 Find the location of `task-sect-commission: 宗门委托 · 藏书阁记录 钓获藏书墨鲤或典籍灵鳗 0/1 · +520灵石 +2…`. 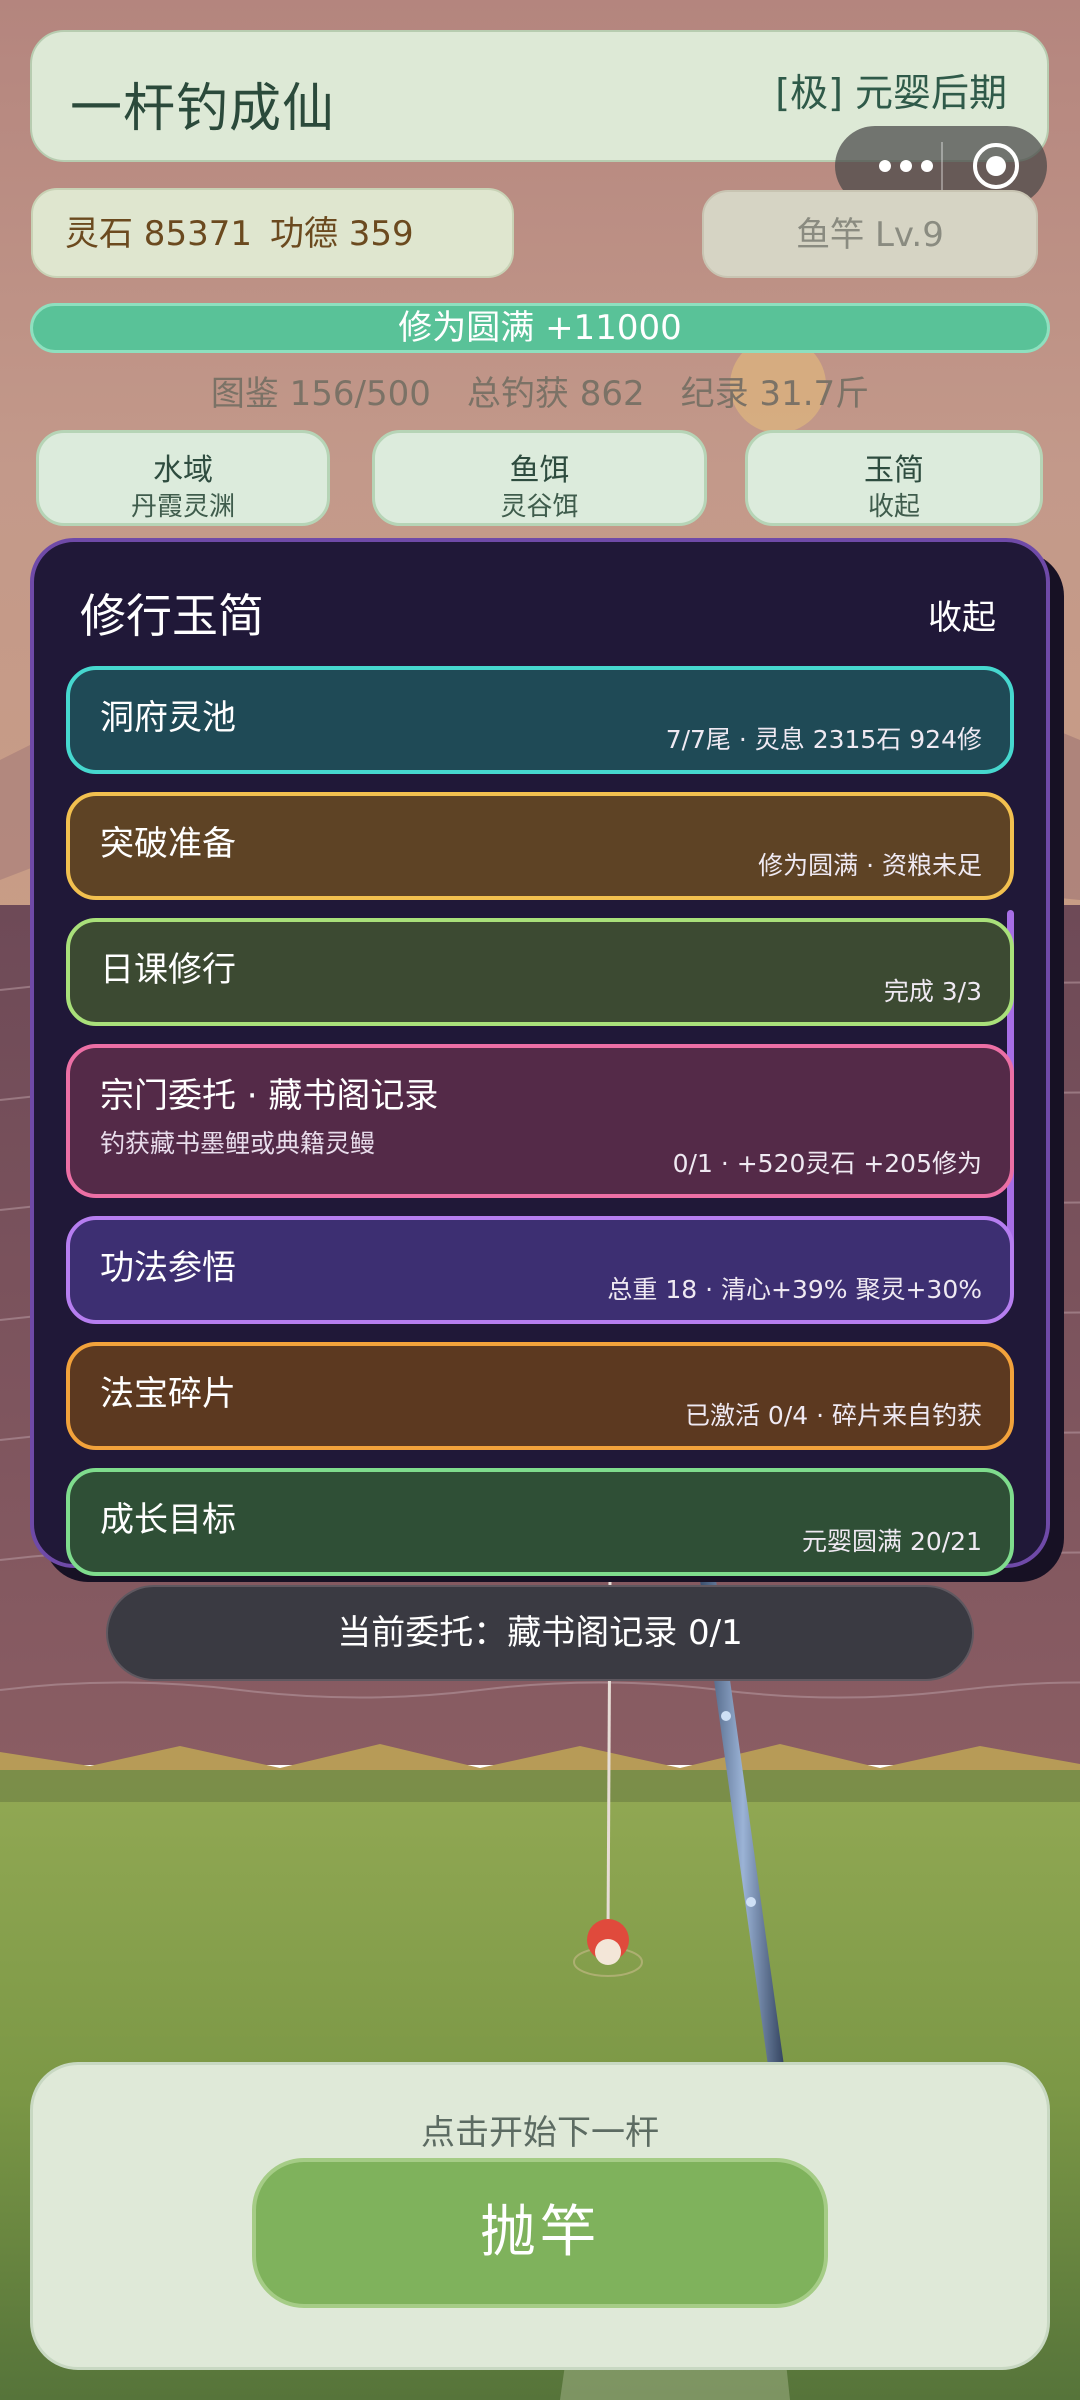

task-sect-commission: 宗门委托 · 藏书阁记录 钓获藏书墨鲤或典籍灵鳗 0/1 · +520灵石 +2… is located at coordinates (540, 1121).